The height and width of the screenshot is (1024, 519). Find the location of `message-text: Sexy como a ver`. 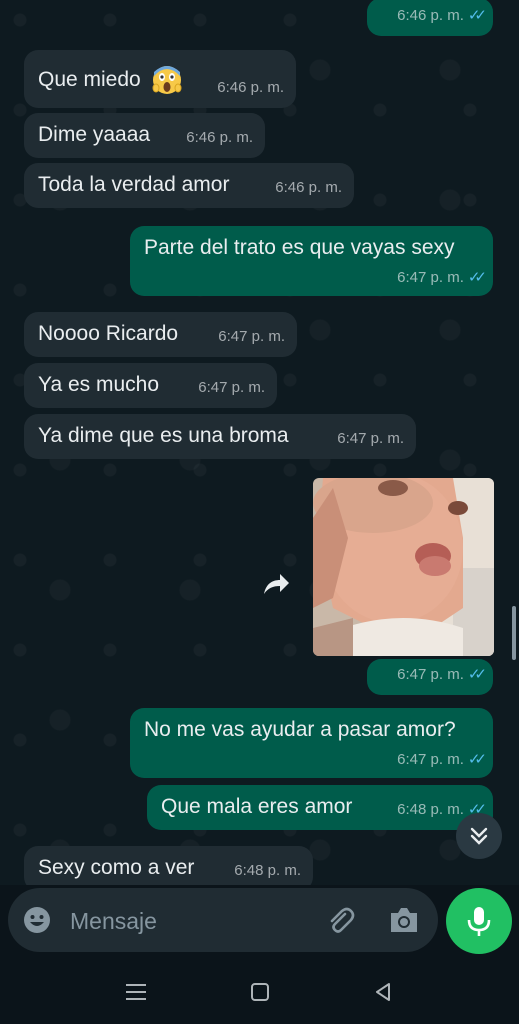

message-text: Sexy como a ver is located at coordinates (116, 867).